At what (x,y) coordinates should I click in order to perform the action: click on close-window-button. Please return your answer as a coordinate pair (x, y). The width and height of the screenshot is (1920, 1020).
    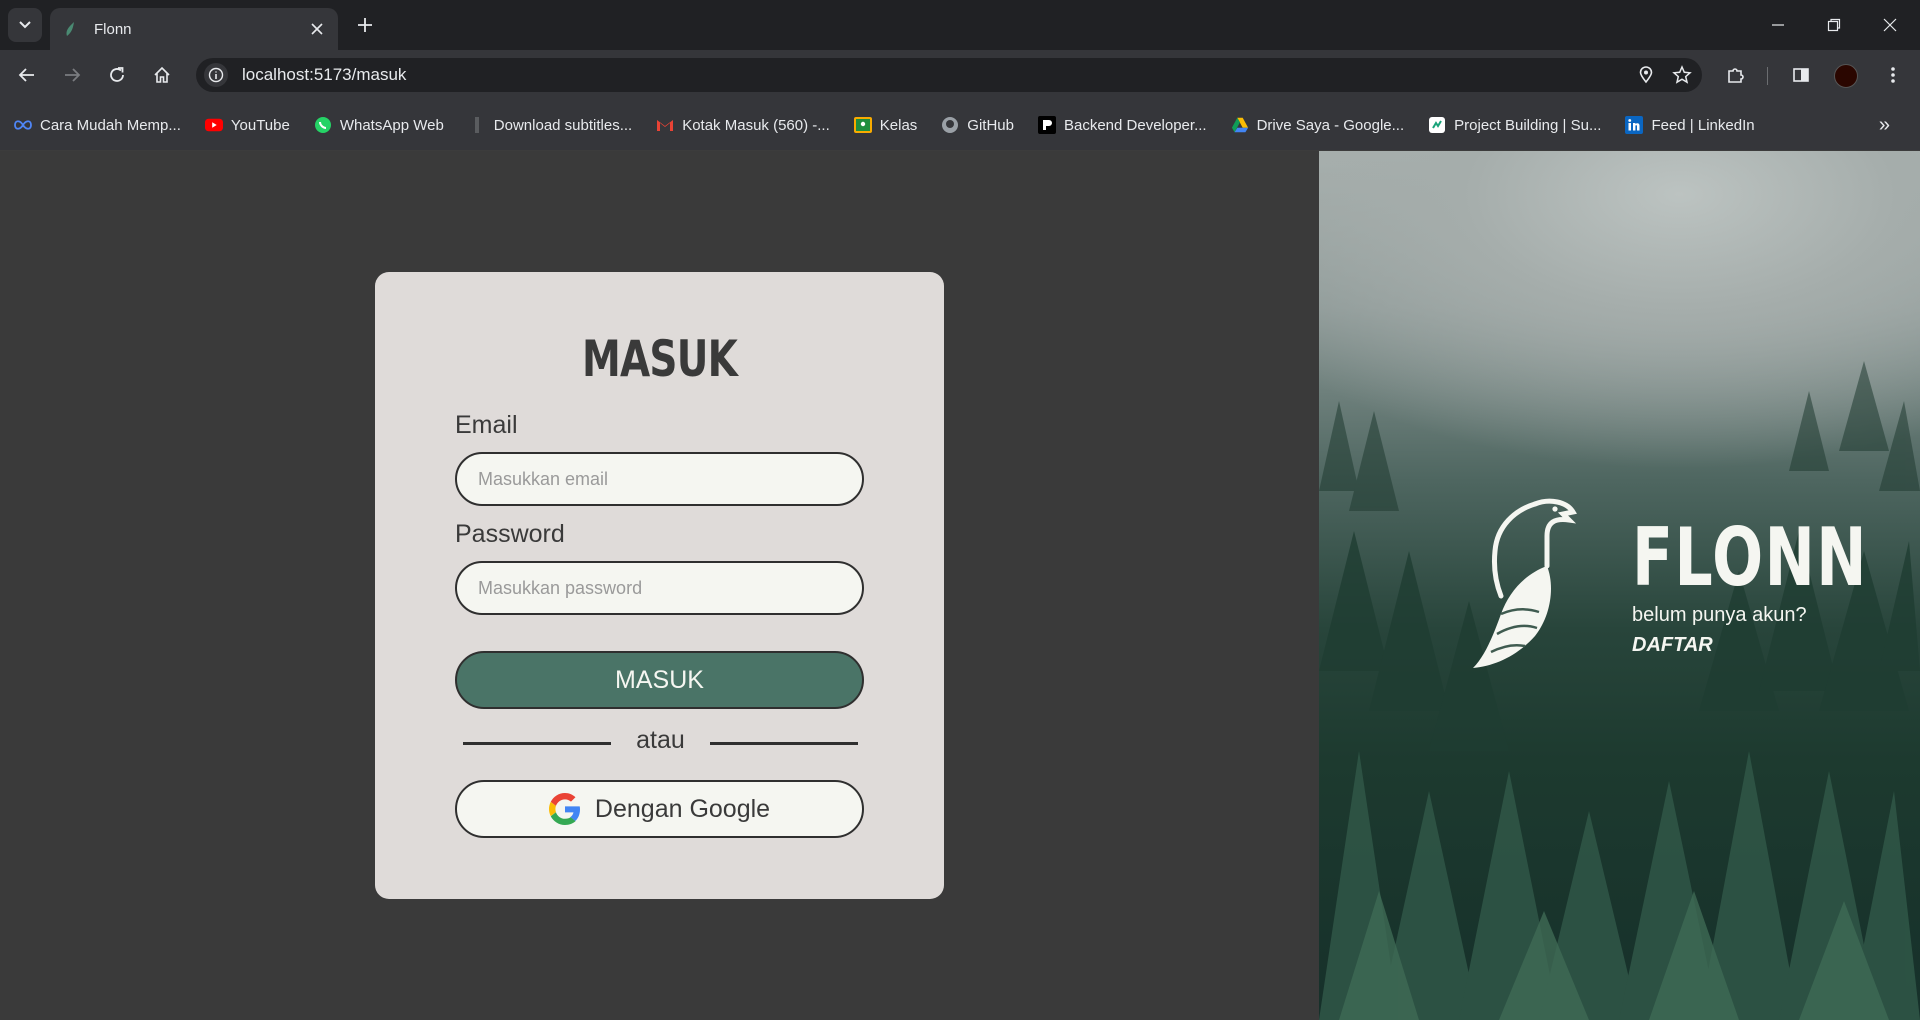
    Looking at the image, I should click on (1890, 25).